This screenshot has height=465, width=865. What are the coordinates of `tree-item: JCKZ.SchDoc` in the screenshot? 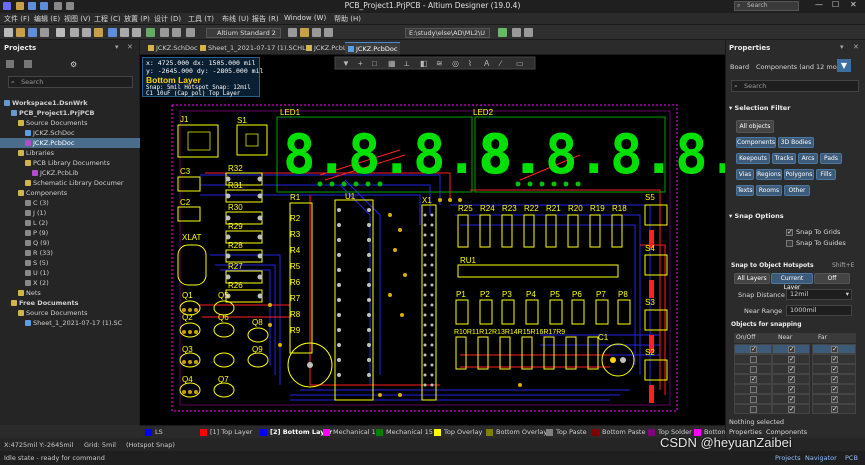 It's located at (70, 133).